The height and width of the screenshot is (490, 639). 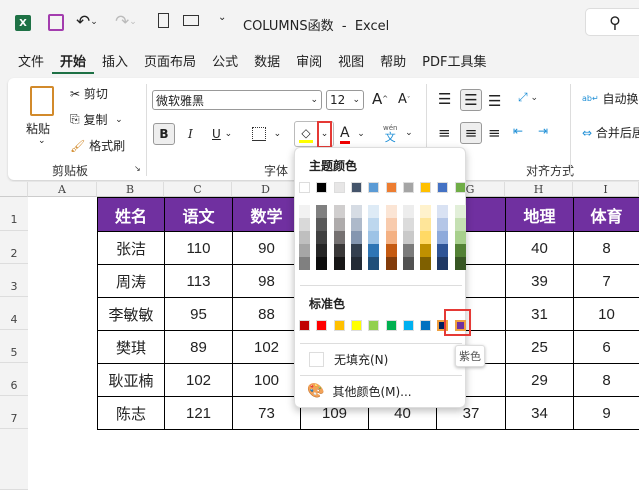 I want to click on column-header-H: H, so click(x=539, y=189).